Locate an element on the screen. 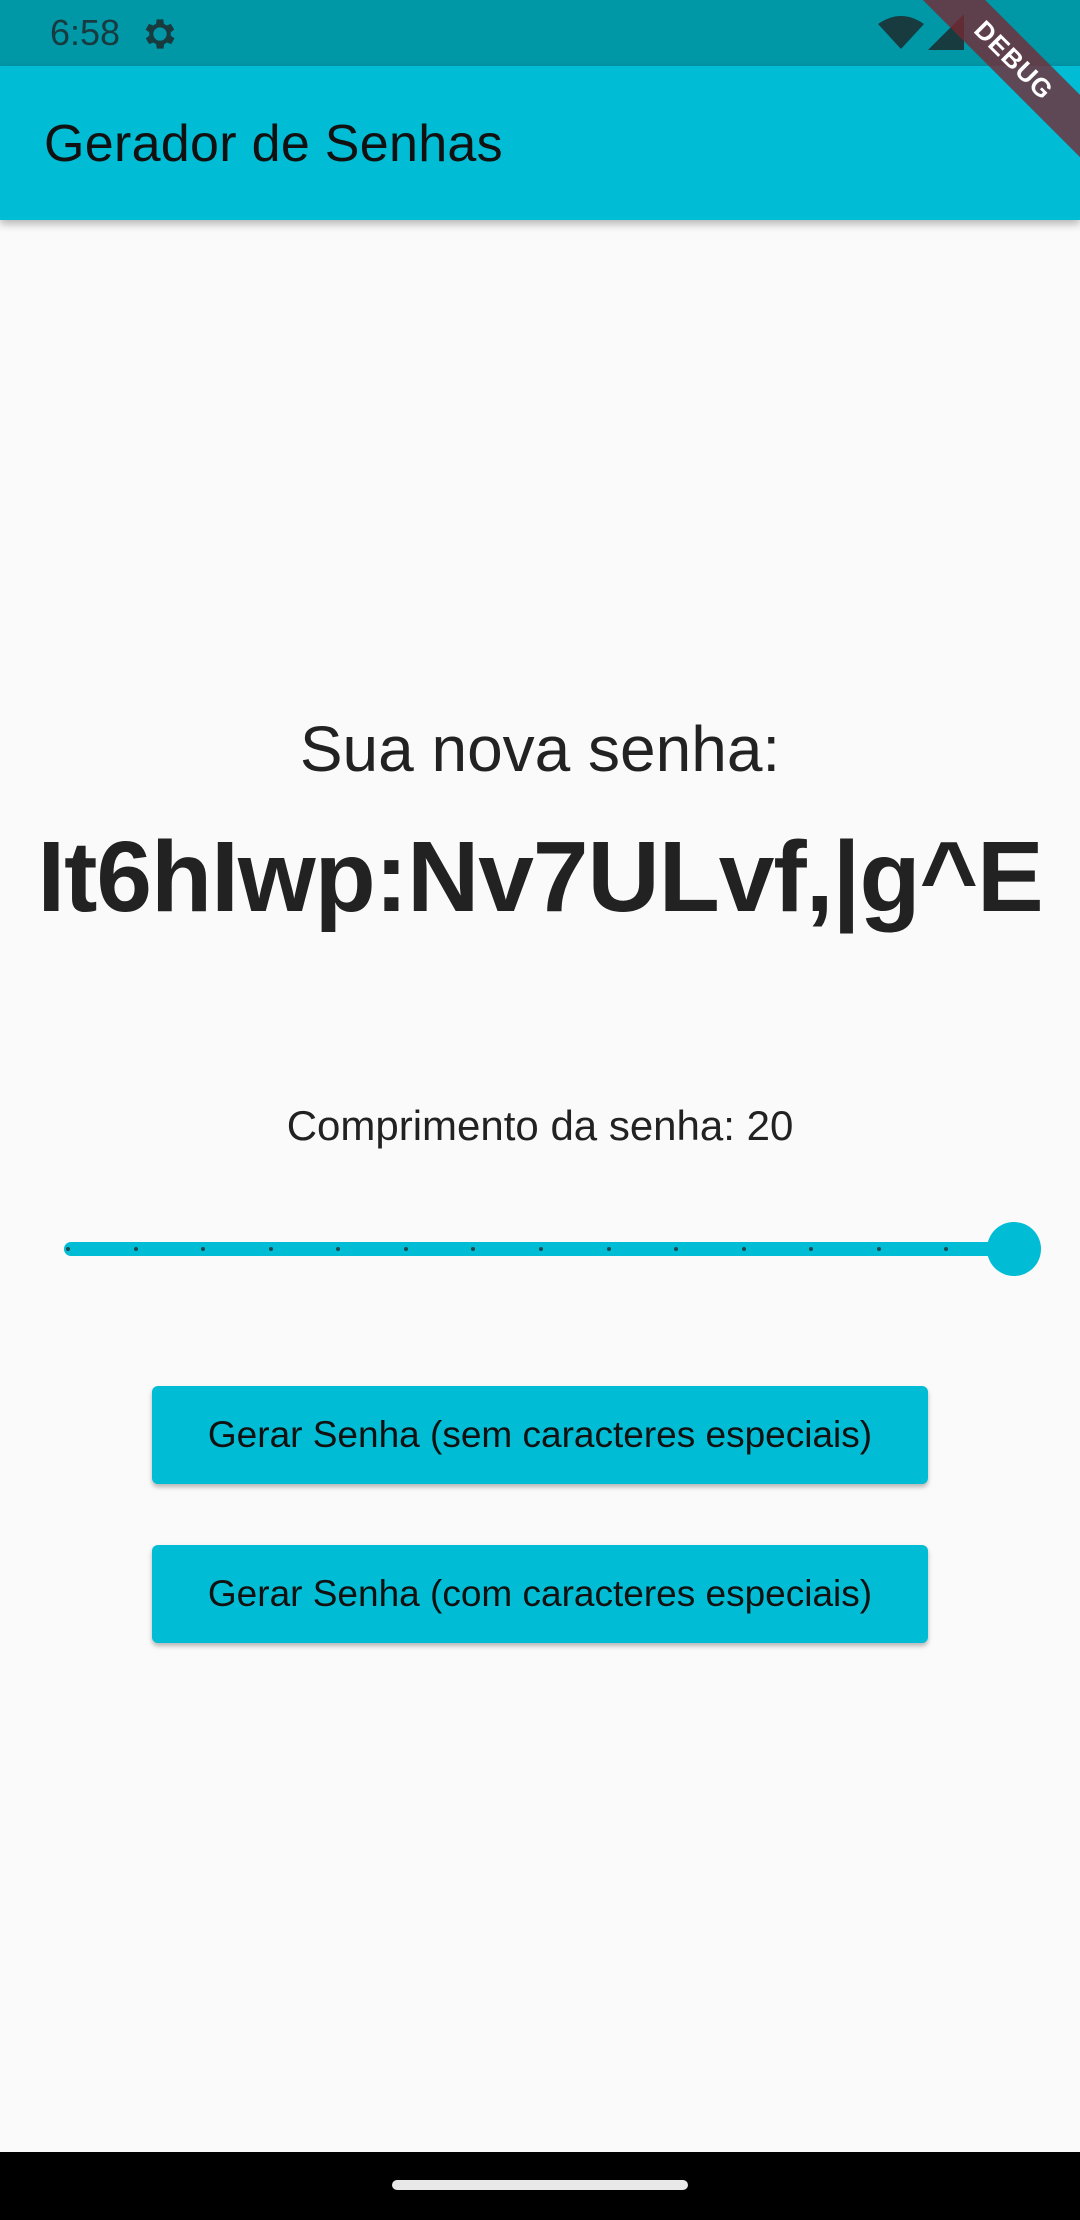 This screenshot has width=1080, height=2220. password-length-slider is located at coordinates (554, 1249).